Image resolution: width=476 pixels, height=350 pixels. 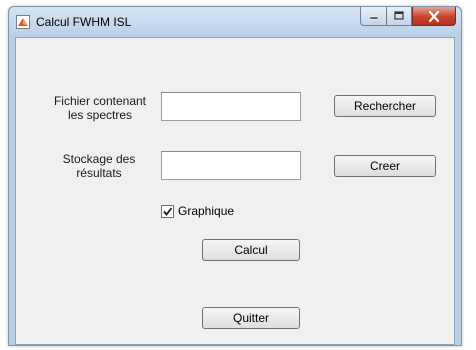 I want to click on maximize-icon, so click(x=399, y=15).